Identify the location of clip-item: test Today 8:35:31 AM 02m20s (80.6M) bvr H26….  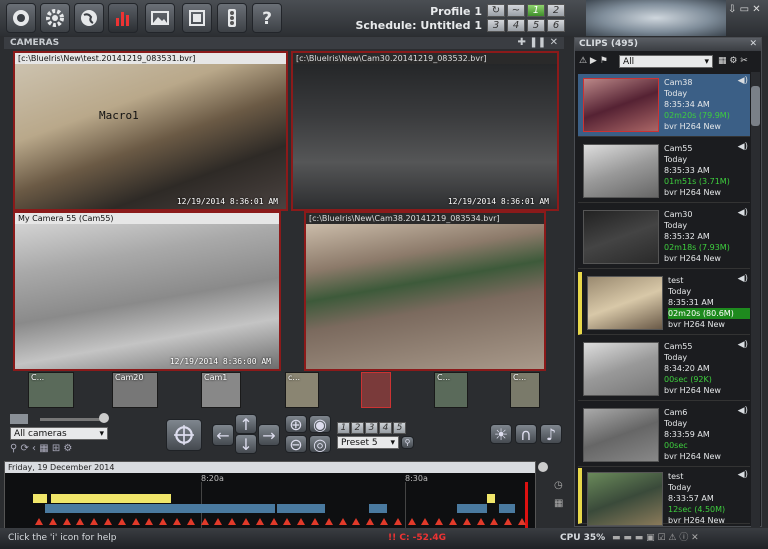
(664, 303).